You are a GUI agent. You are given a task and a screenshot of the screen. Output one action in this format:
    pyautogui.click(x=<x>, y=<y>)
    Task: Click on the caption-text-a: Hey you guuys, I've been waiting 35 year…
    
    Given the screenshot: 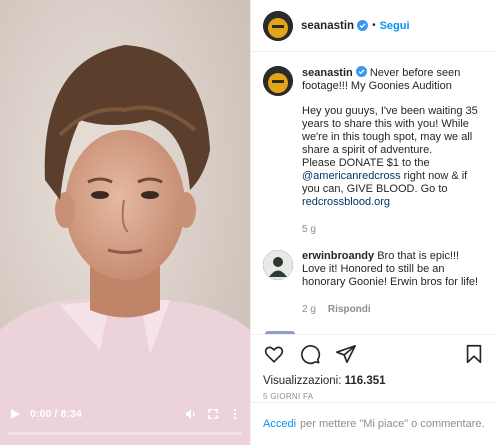 What is the action you would take?
    pyautogui.click(x=390, y=130)
    